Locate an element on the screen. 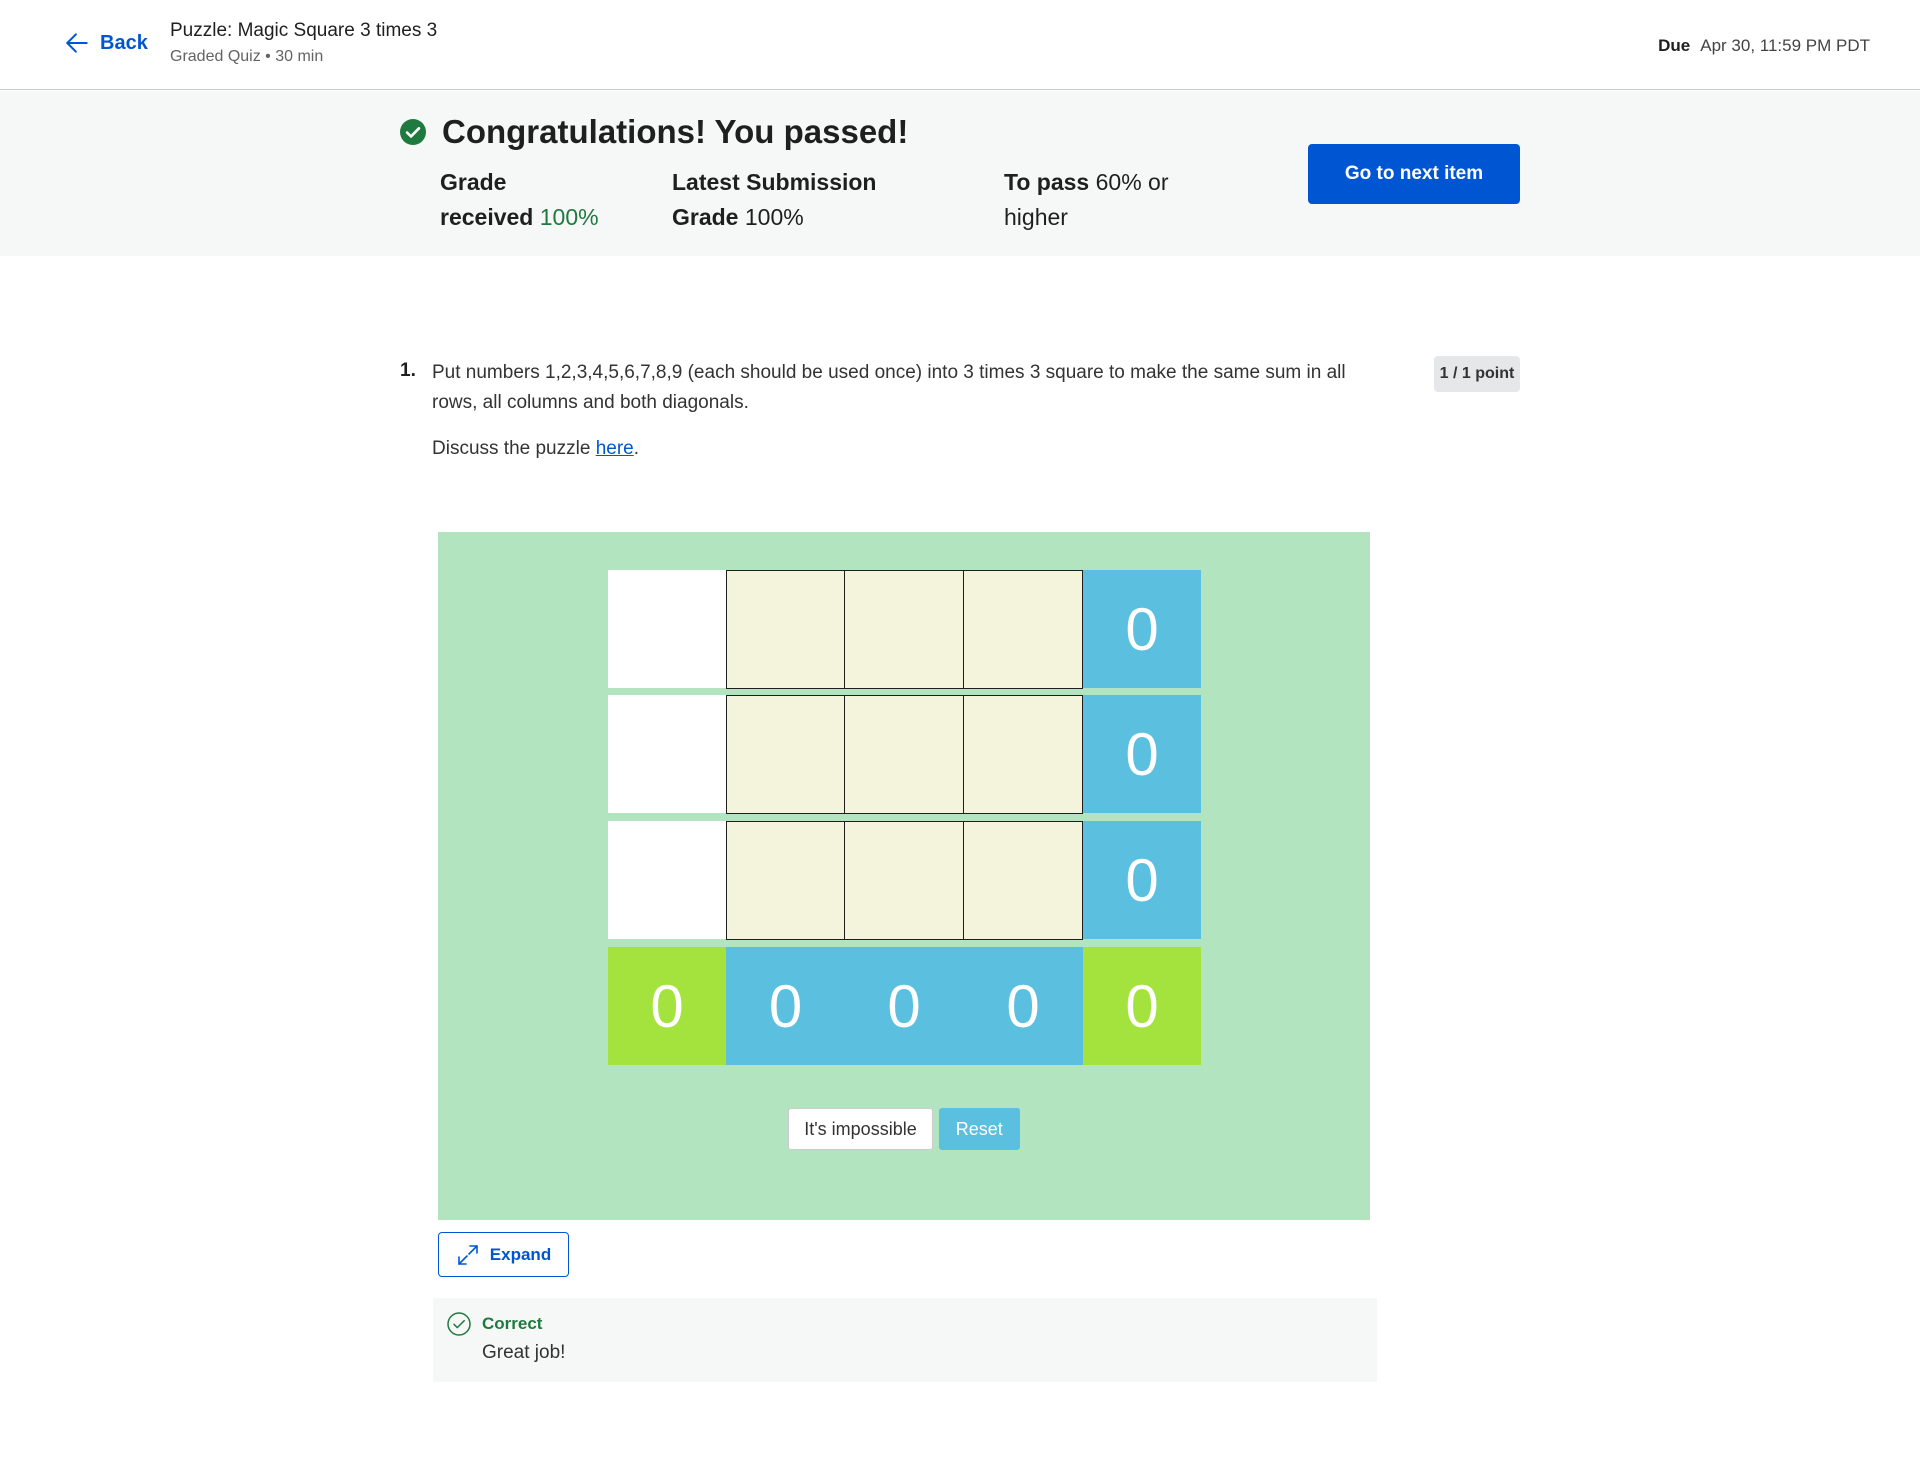 This screenshot has height=1462, width=1920. feedback-box: Correct Great job! is located at coordinates (905, 1340).